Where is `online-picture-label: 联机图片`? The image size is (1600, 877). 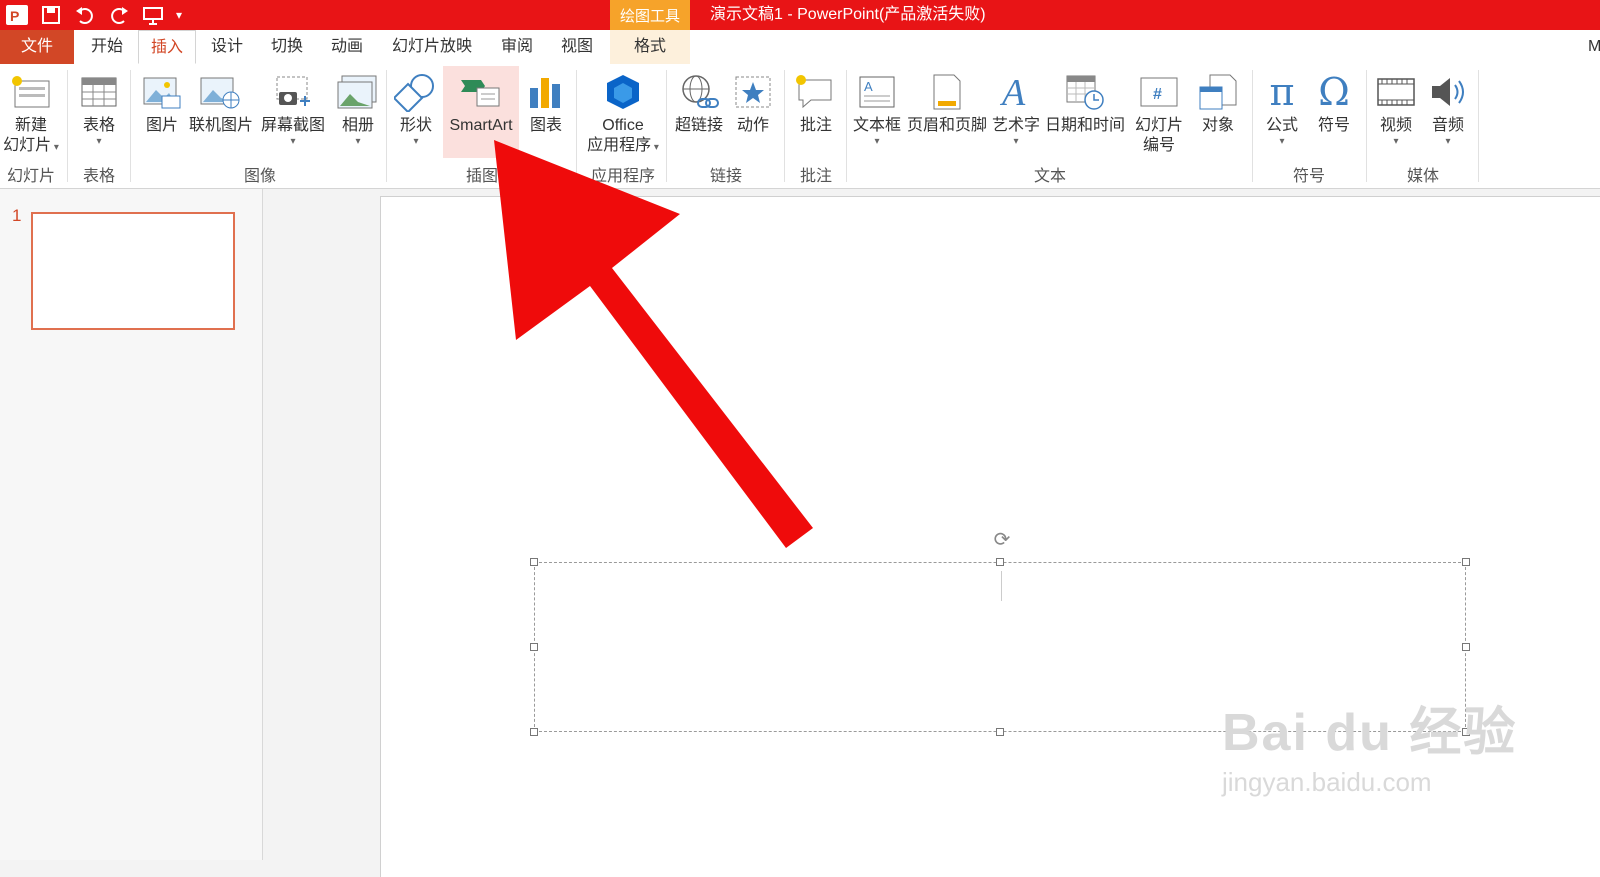
online-picture-label: 联机图片 is located at coordinates (220, 125).